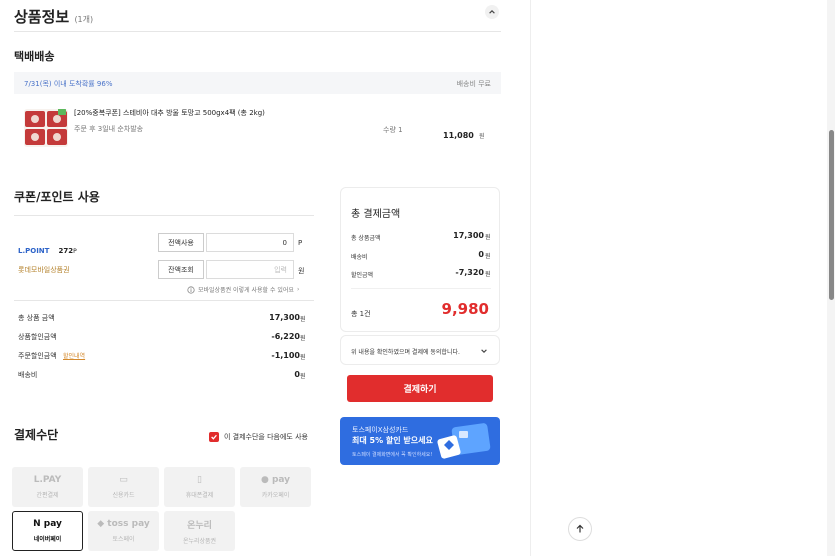 The image size is (835, 556). I want to click on pay-tile-label: 신용카드, so click(123, 495).